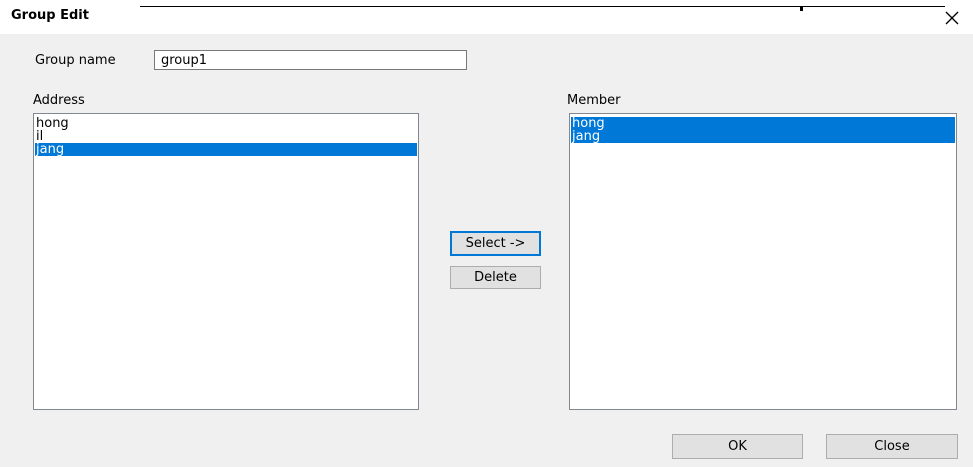  I want to click on group-name-input, so click(310, 60).